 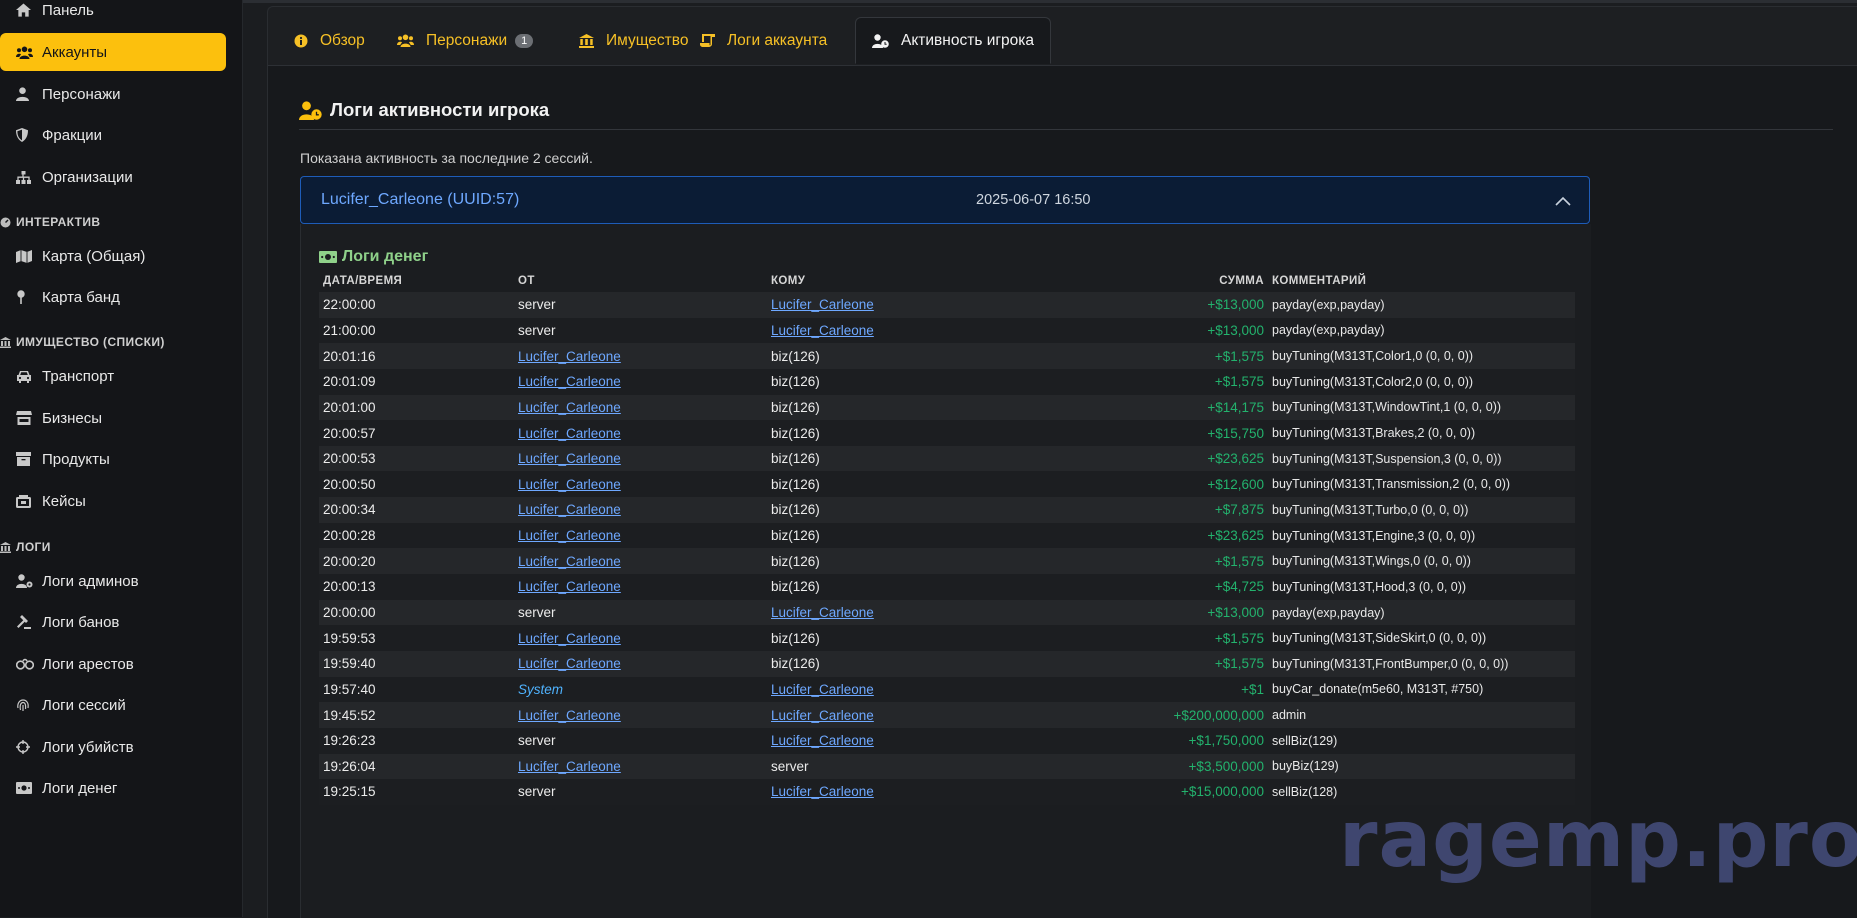 I want to click on cell-comment: buyCar_donate(m5e60, M313T, #750), so click(x=1421, y=689).